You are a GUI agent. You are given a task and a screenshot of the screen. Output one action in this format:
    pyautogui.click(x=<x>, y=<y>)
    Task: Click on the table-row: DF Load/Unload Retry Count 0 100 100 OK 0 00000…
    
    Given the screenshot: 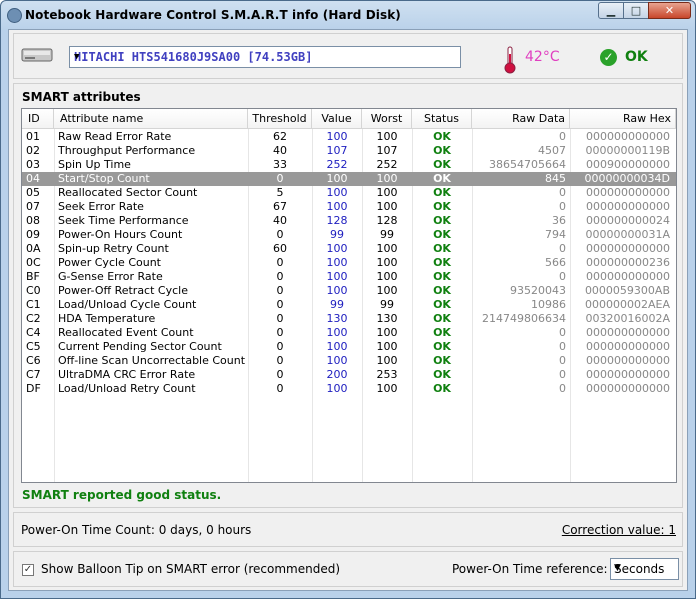 What is the action you would take?
    pyautogui.click(x=349, y=389)
    